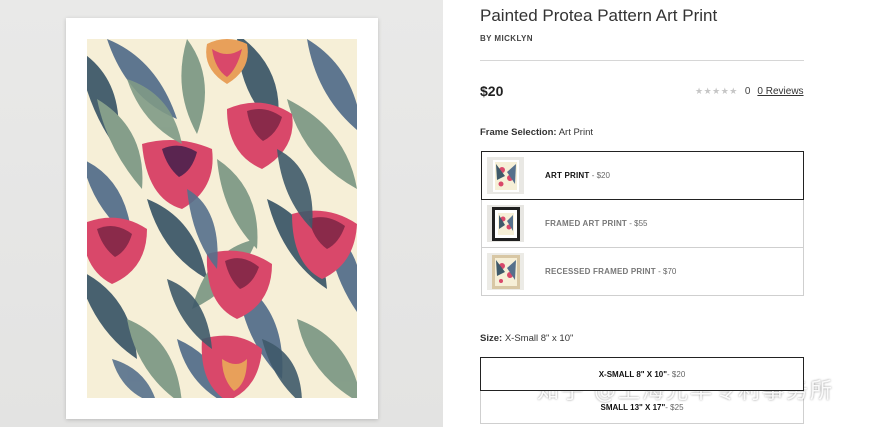 The image size is (869, 427). What do you see at coordinates (505, 271) in the screenshot?
I see `recessed-frame-thumbnail` at bounding box center [505, 271].